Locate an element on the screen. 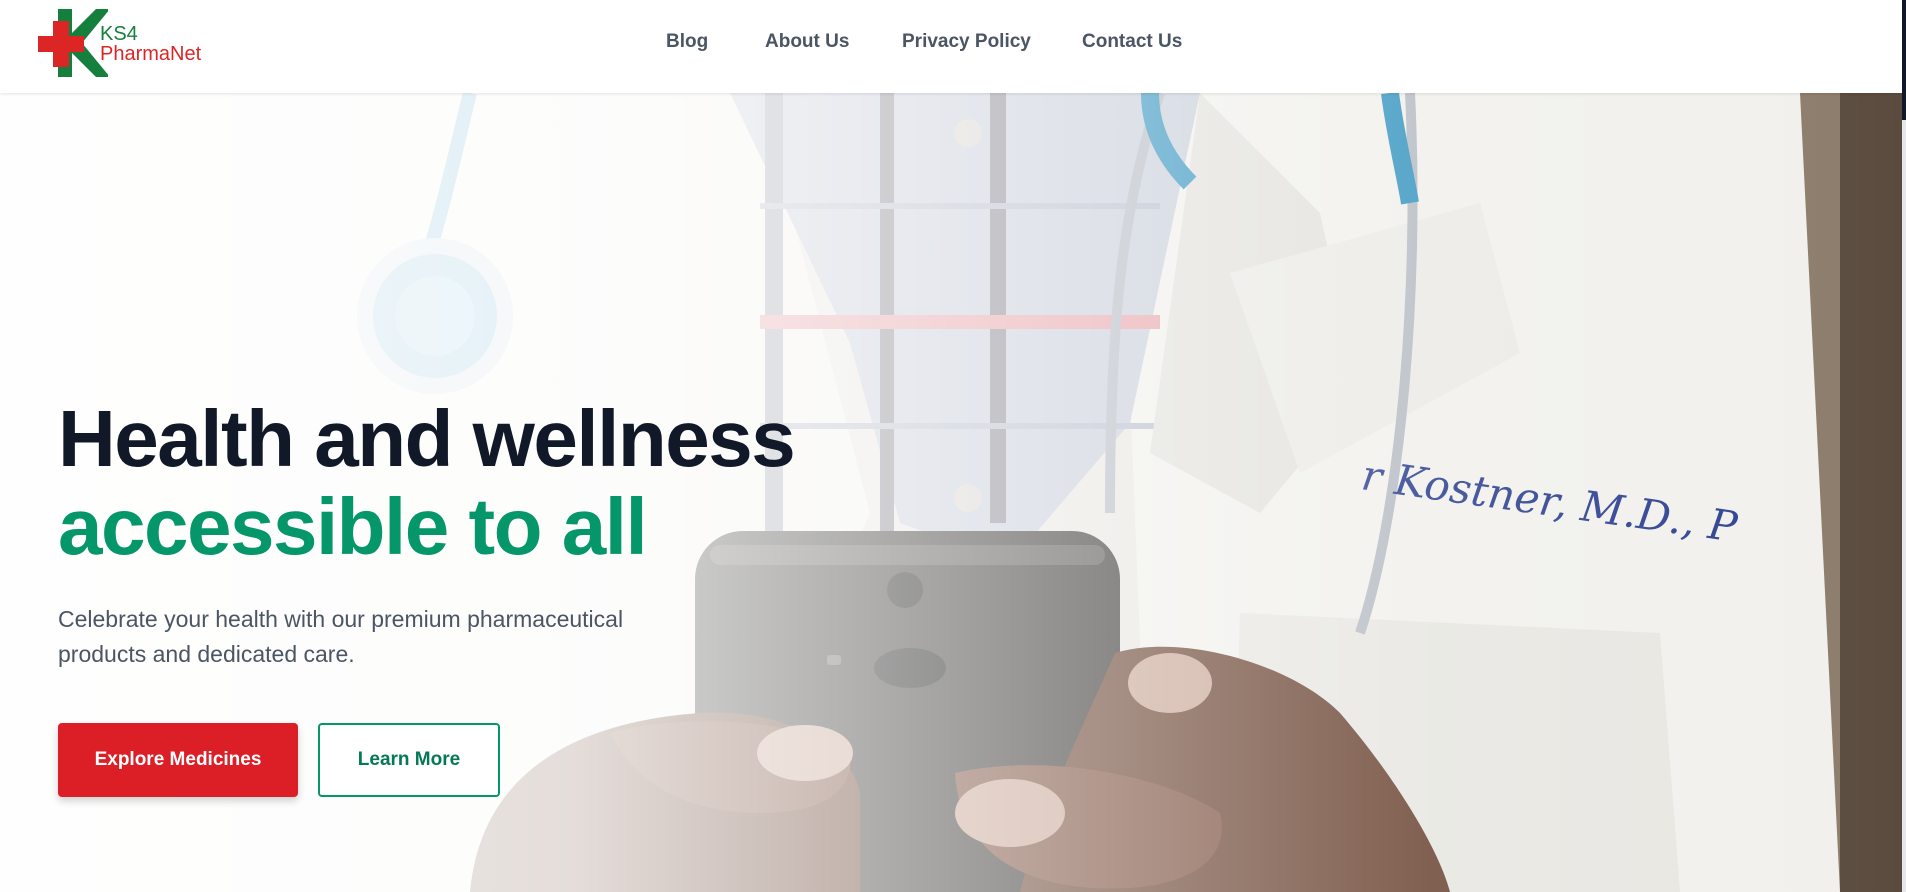 This screenshot has height=892, width=1906. nav-privacy-policy-link: Privacy Policy is located at coordinates (966, 42).